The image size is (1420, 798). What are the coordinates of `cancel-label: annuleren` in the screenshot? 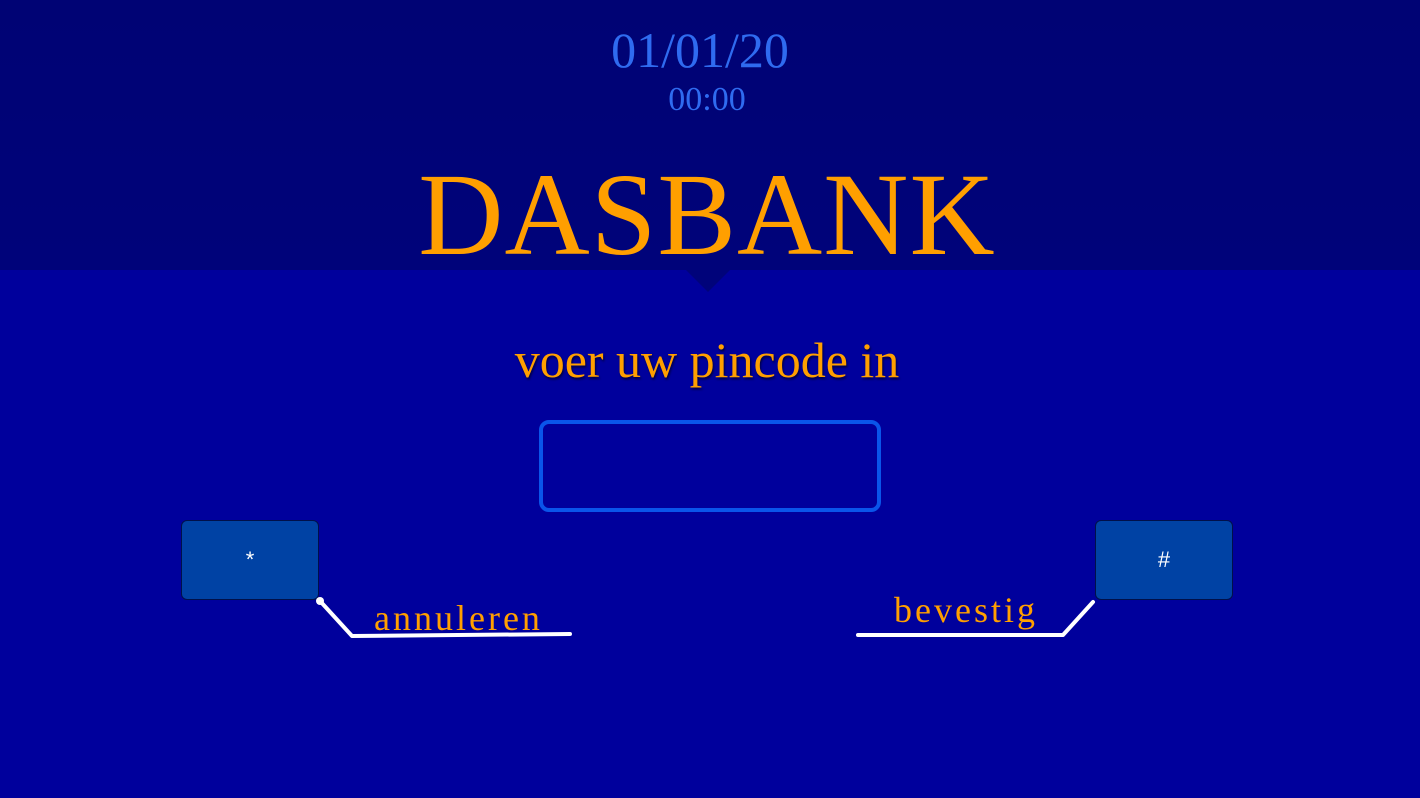 It's located at (458, 618).